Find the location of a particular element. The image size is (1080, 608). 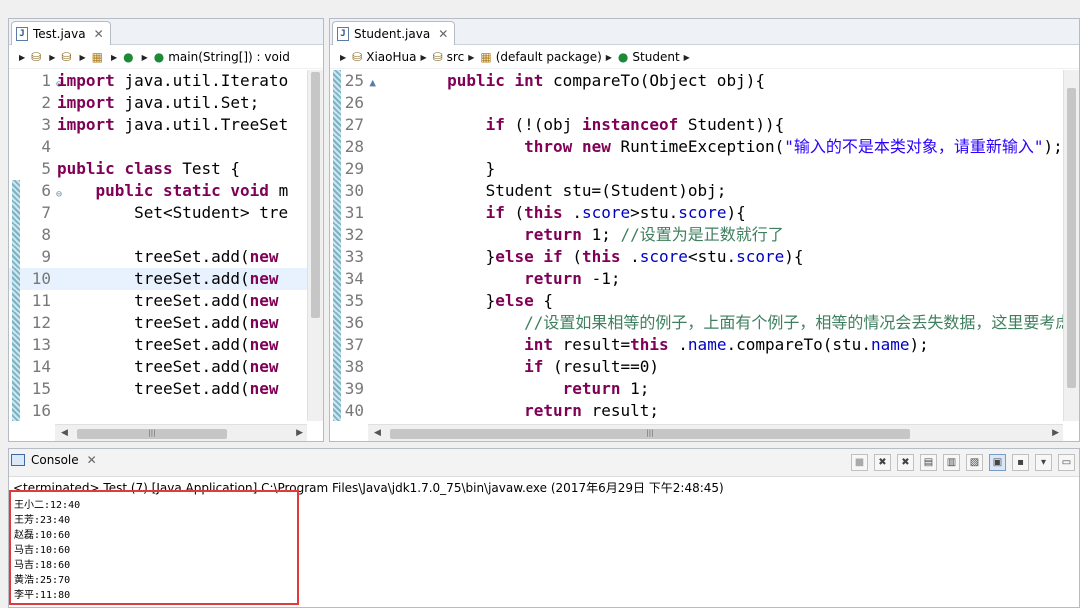

line-gutter: 32 is located at coordinates (349, 235).